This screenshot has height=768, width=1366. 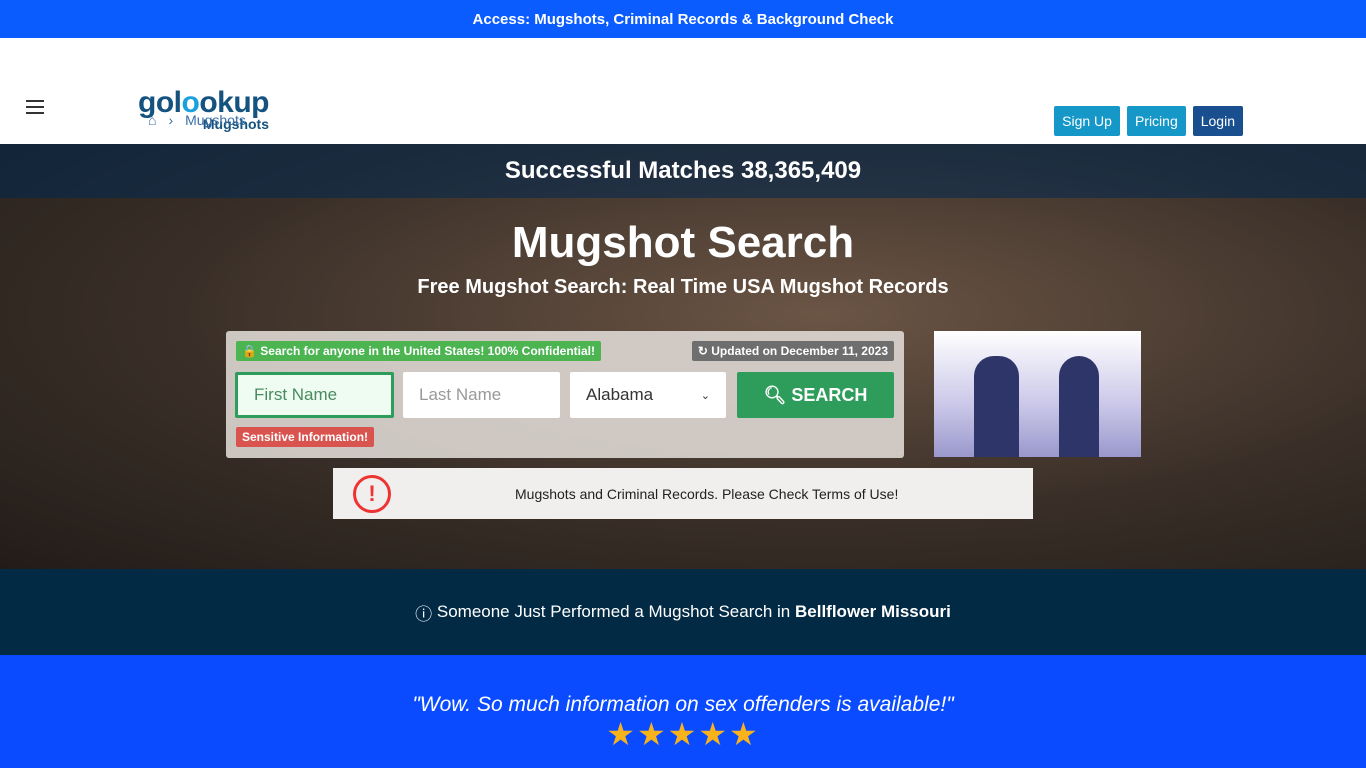 What do you see at coordinates (683, 242) in the screenshot?
I see `page-title: Mugshot Search` at bounding box center [683, 242].